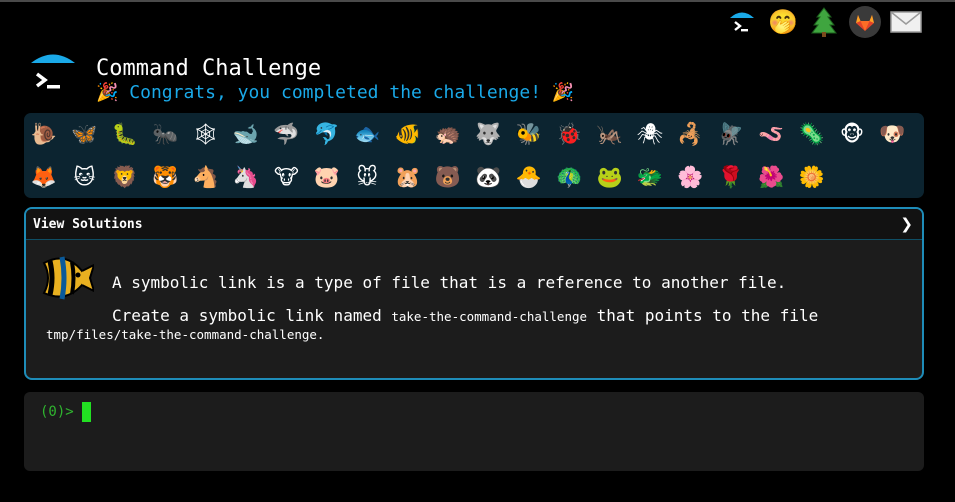  What do you see at coordinates (488, 134) in the screenshot?
I see `animal-1-12-icon: 🐺` at bounding box center [488, 134].